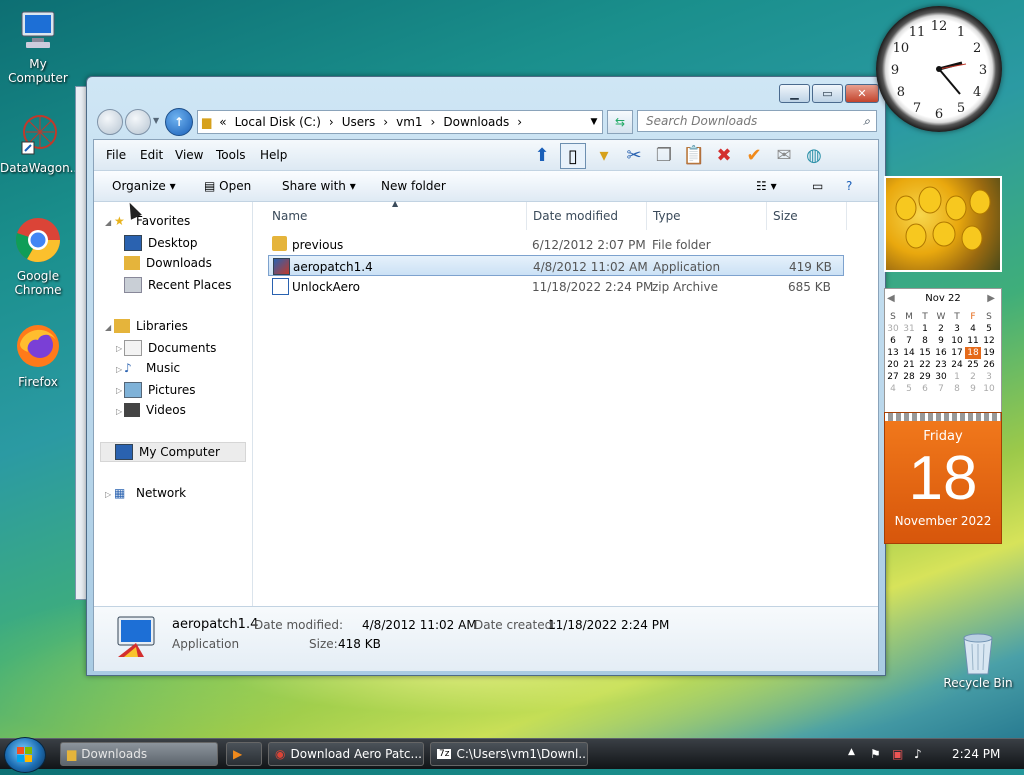  What do you see at coordinates (891, 298) in the screenshot?
I see `calendar-prev-icon: ◀` at bounding box center [891, 298].